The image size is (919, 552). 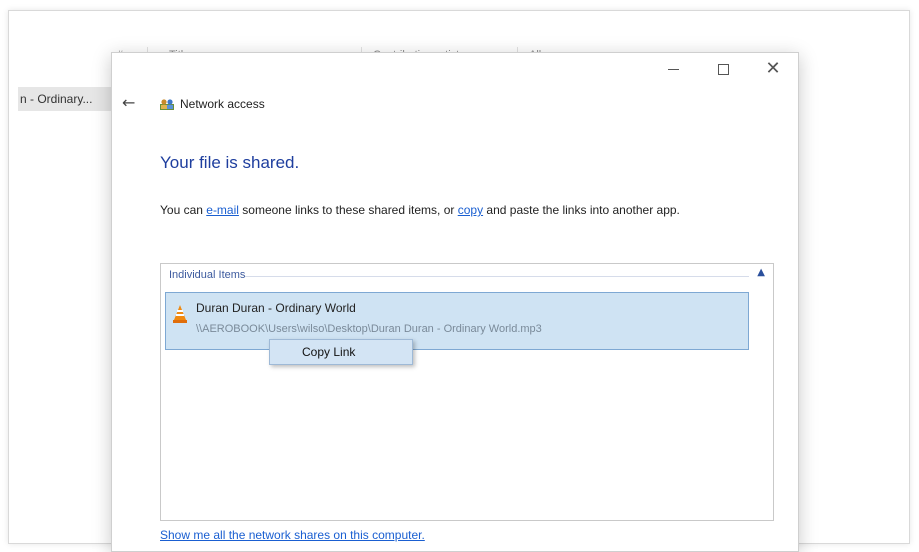 I want to click on email-link: e-mail, so click(x=222, y=210).